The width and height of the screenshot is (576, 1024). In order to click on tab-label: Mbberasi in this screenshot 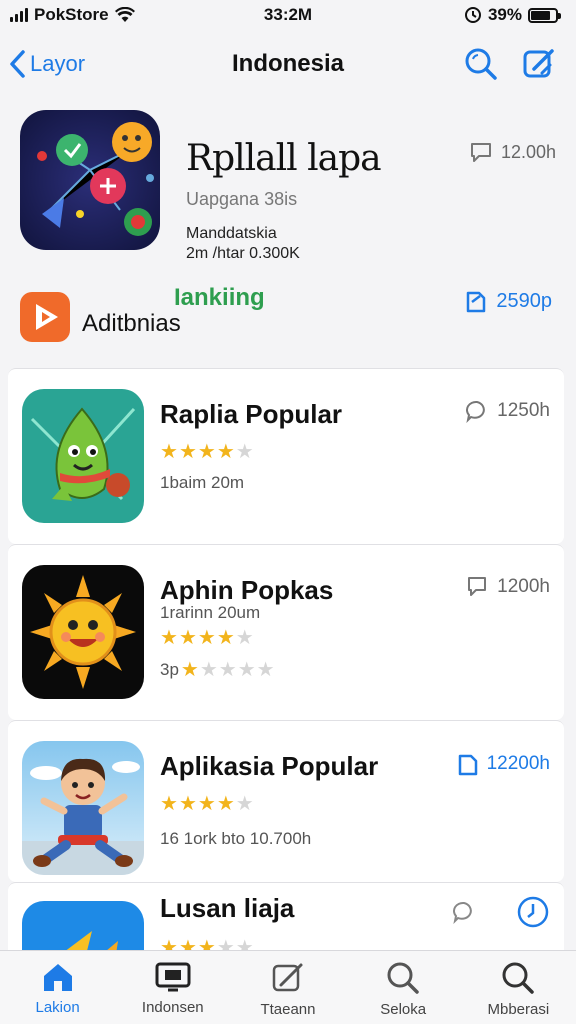, I will do `click(518, 1009)`.